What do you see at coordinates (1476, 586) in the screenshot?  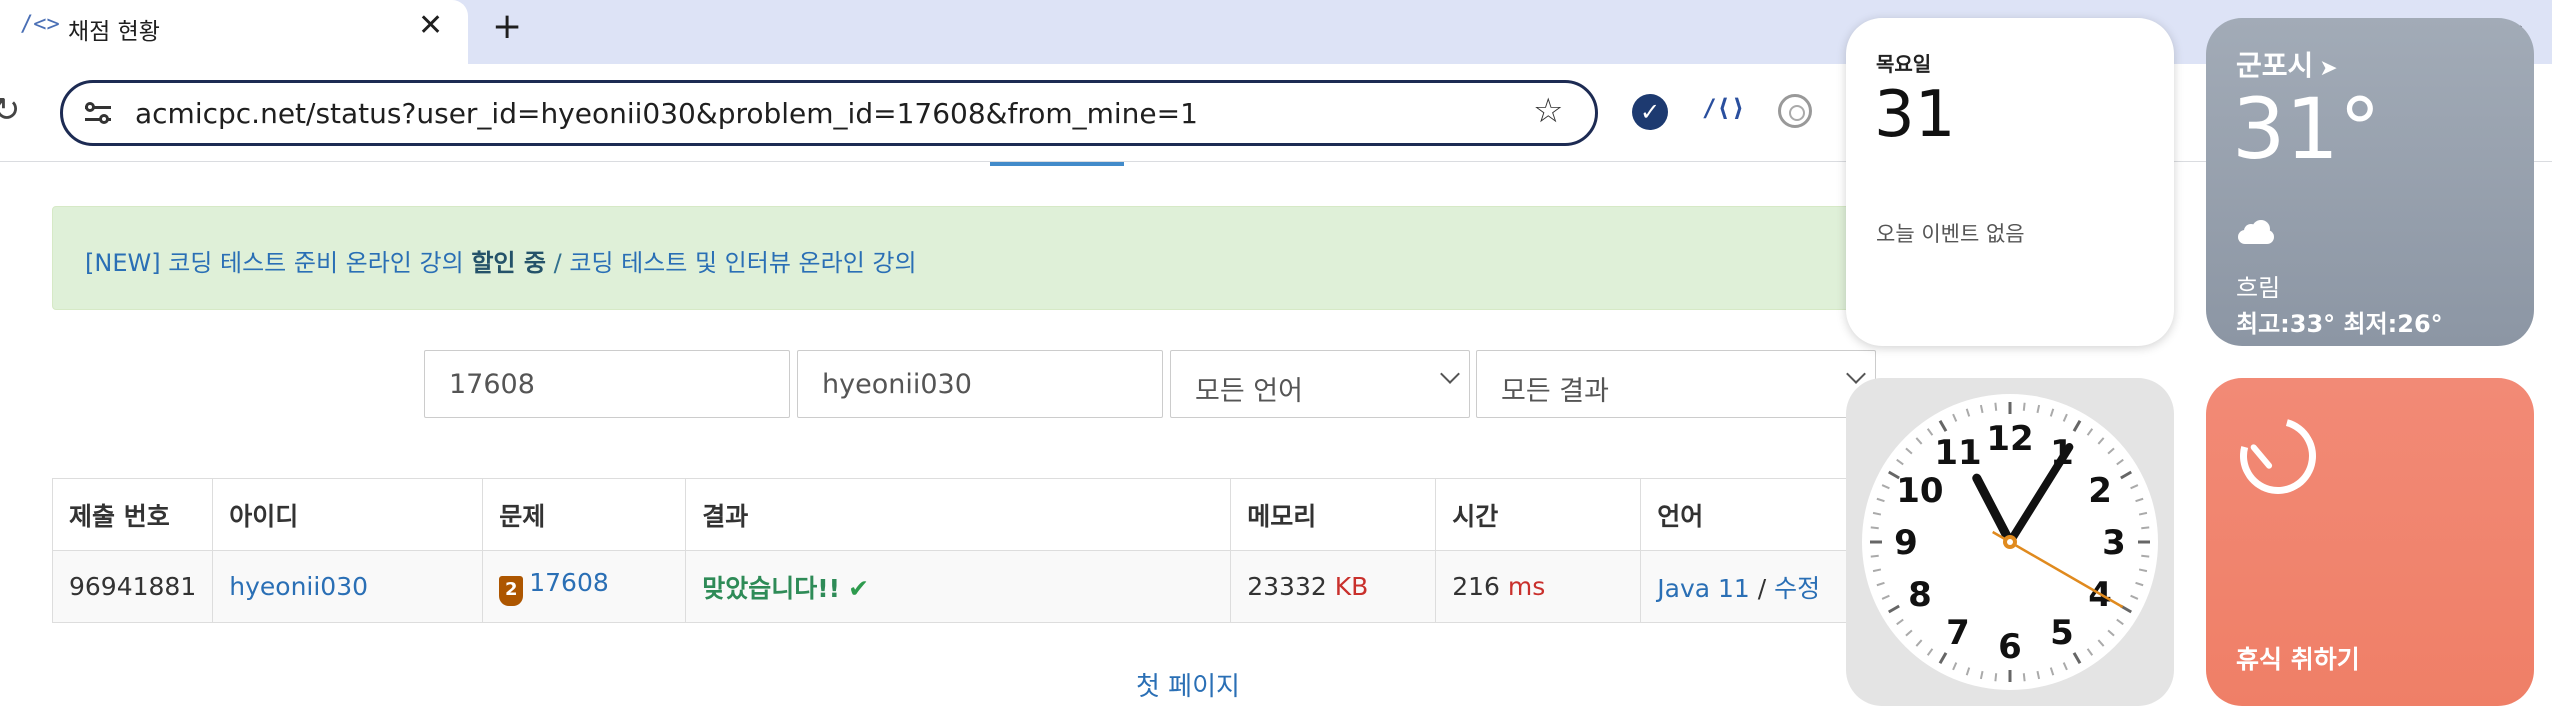 I see `time-value: 216` at bounding box center [1476, 586].